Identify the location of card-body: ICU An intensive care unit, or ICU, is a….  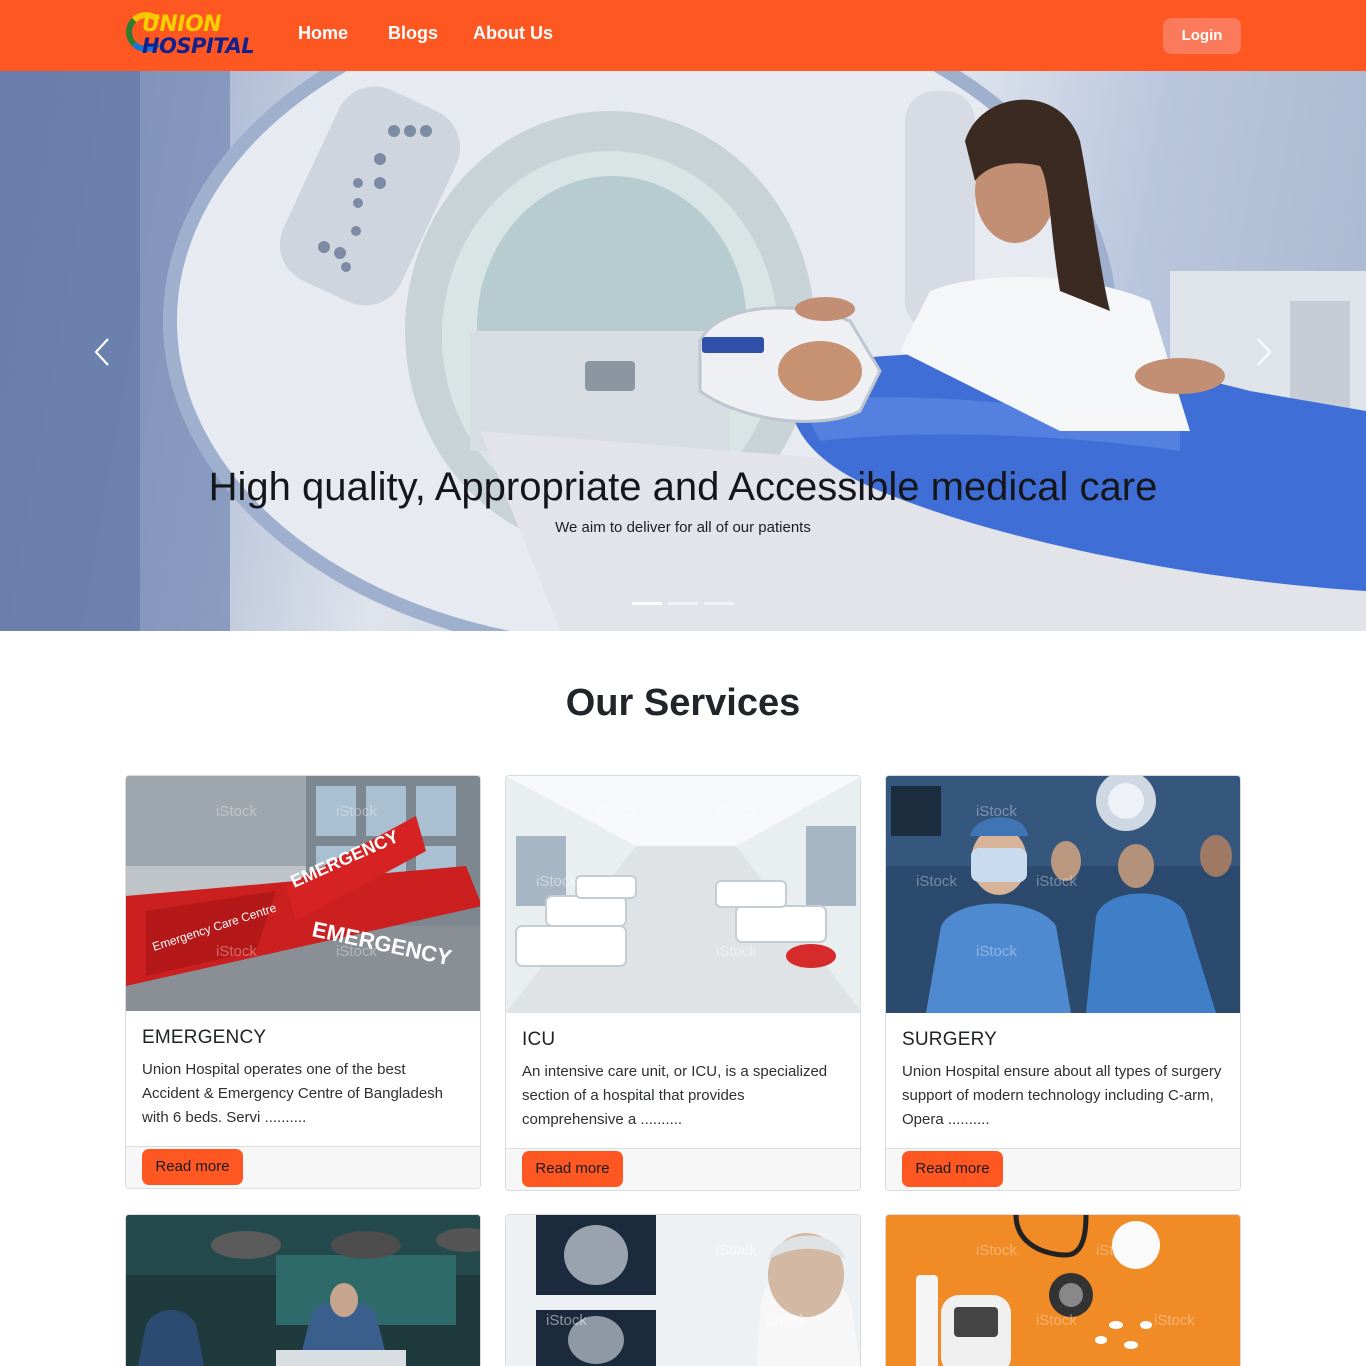
(683, 1079).